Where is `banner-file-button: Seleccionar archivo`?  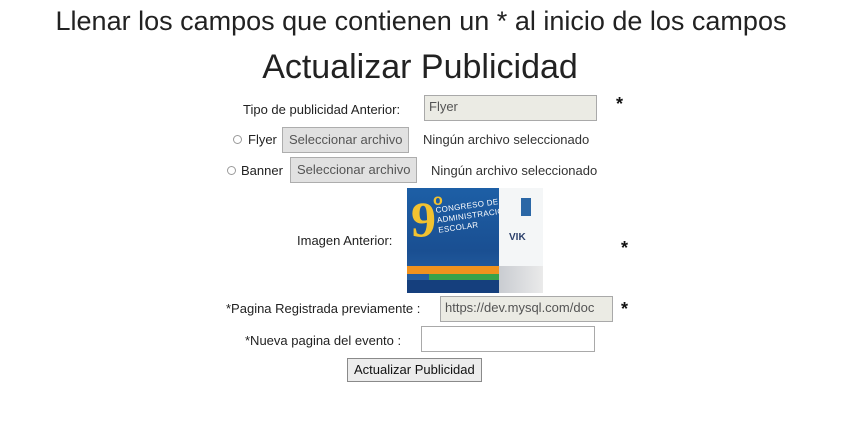 banner-file-button: Seleccionar archivo is located at coordinates (354, 170).